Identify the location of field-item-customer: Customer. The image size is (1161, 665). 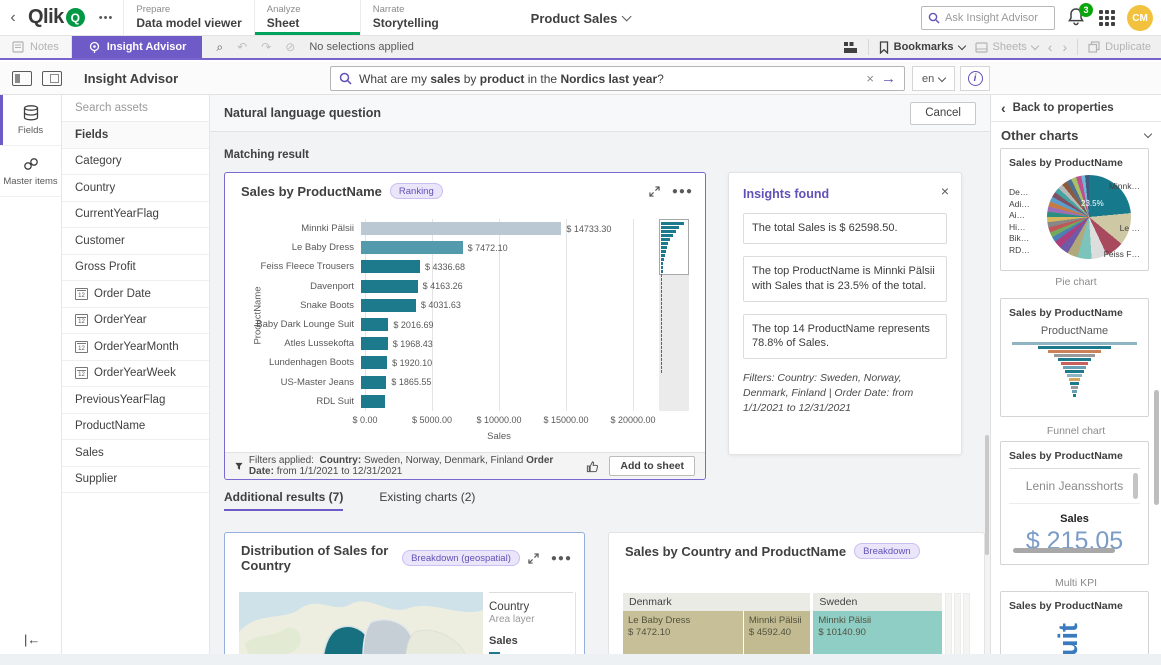
(135, 241).